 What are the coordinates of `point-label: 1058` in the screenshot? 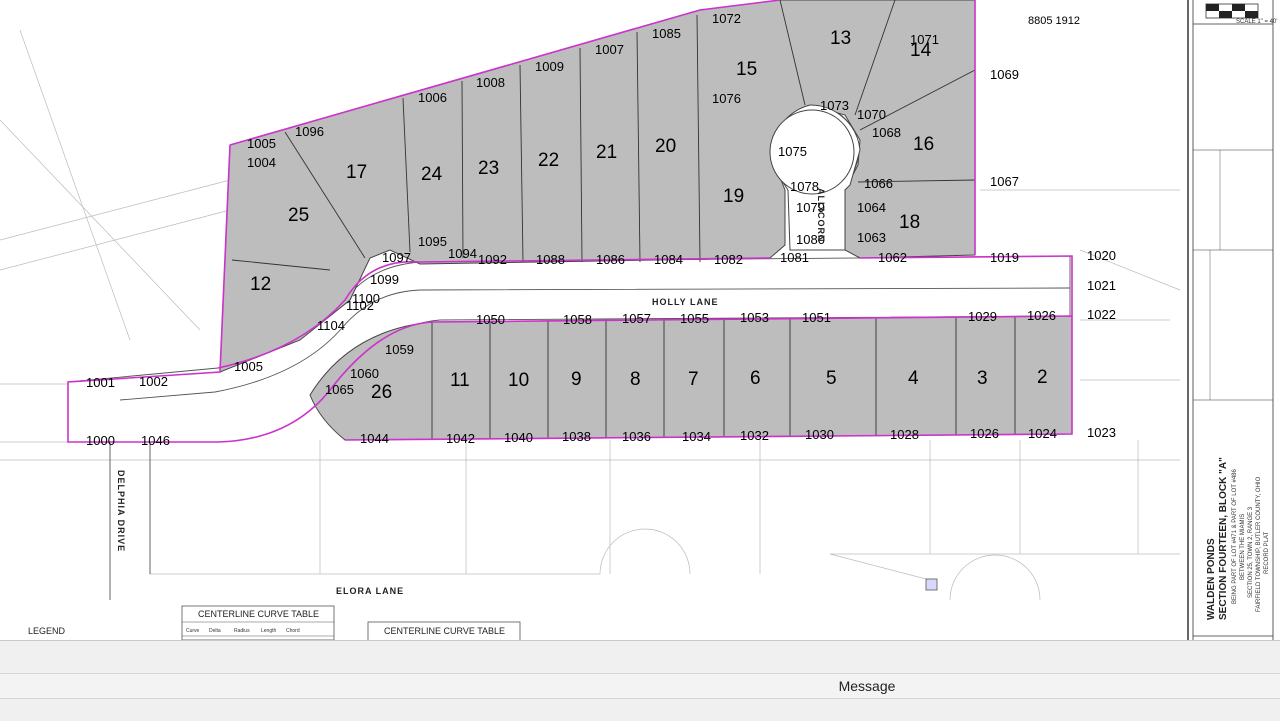 It's located at (577, 319).